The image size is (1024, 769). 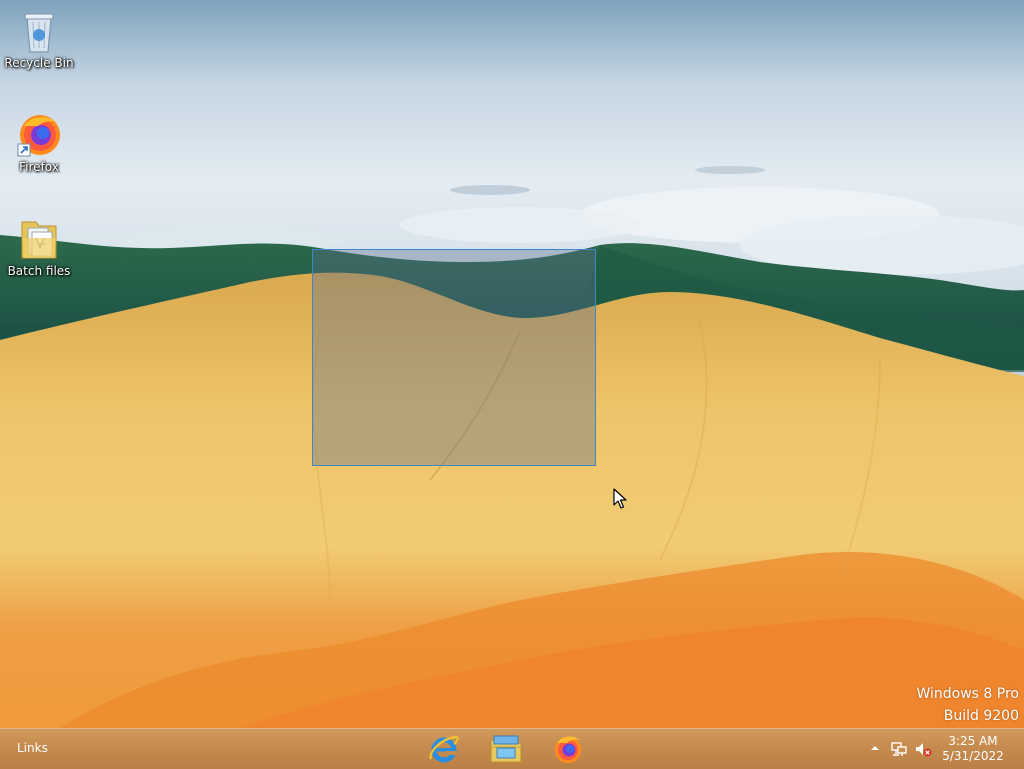 I want to click on taskbar-button-file-explorer, so click(x=506, y=749).